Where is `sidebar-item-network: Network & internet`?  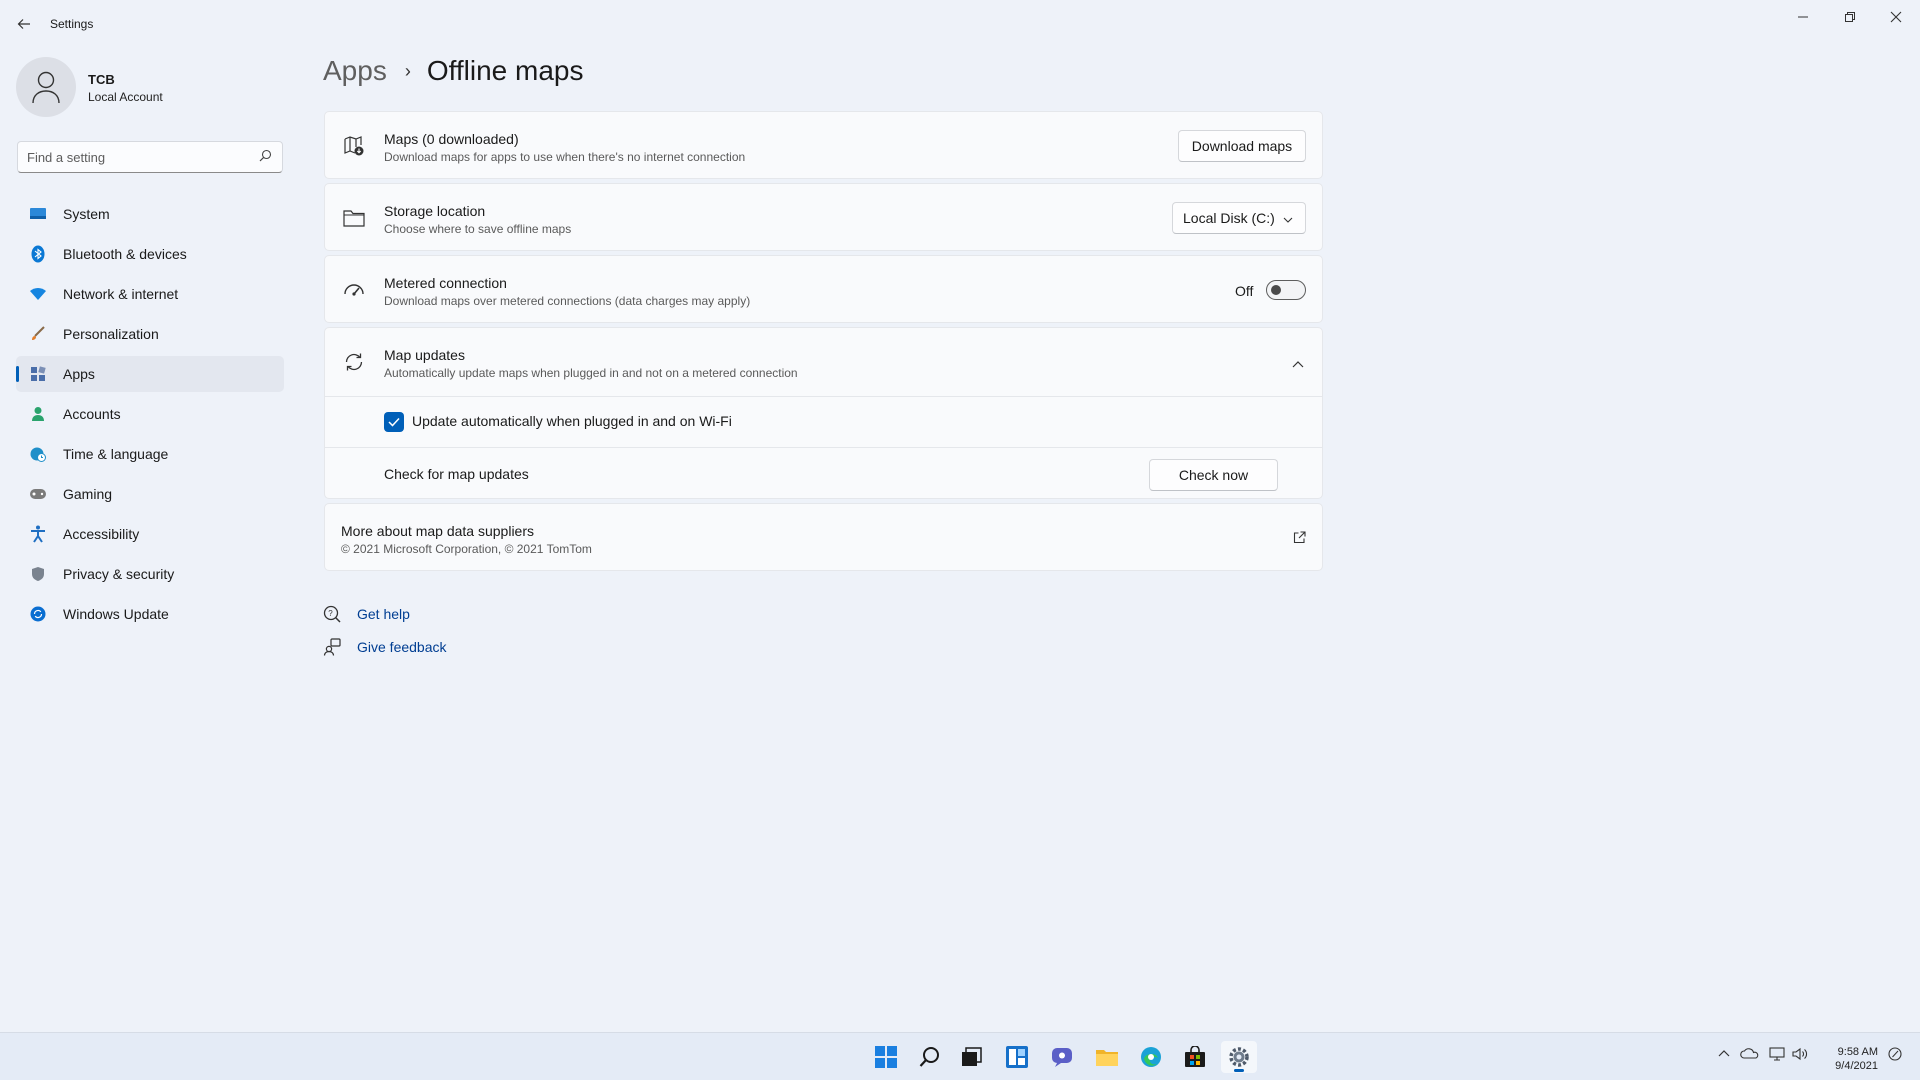 sidebar-item-network: Network & internet is located at coordinates (150, 294).